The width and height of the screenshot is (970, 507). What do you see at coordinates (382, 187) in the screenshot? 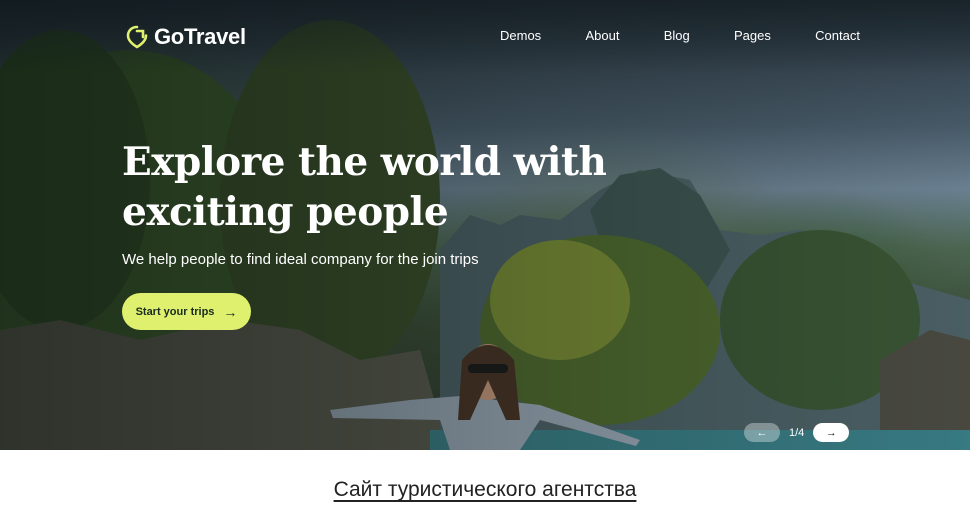
I see `hero-headline: Explore the world with exciting people` at bounding box center [382, 187].